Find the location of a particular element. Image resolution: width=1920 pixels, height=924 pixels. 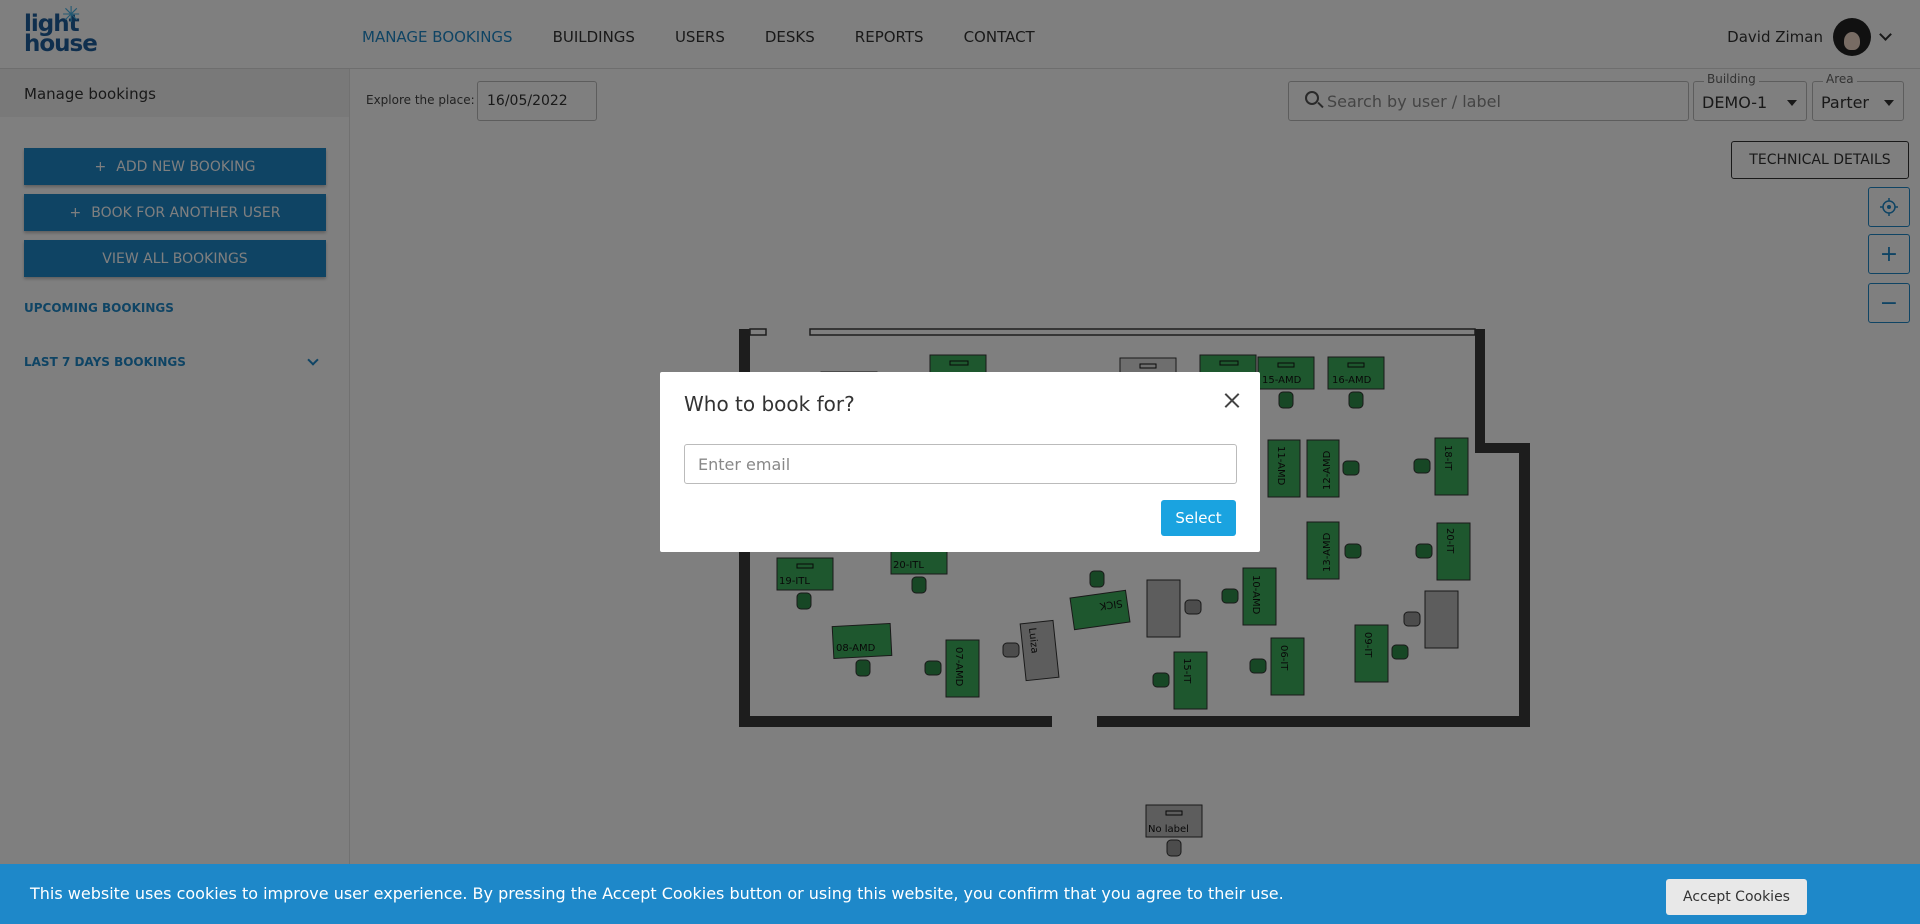

close-icon is located at coordinates (1232, 400).